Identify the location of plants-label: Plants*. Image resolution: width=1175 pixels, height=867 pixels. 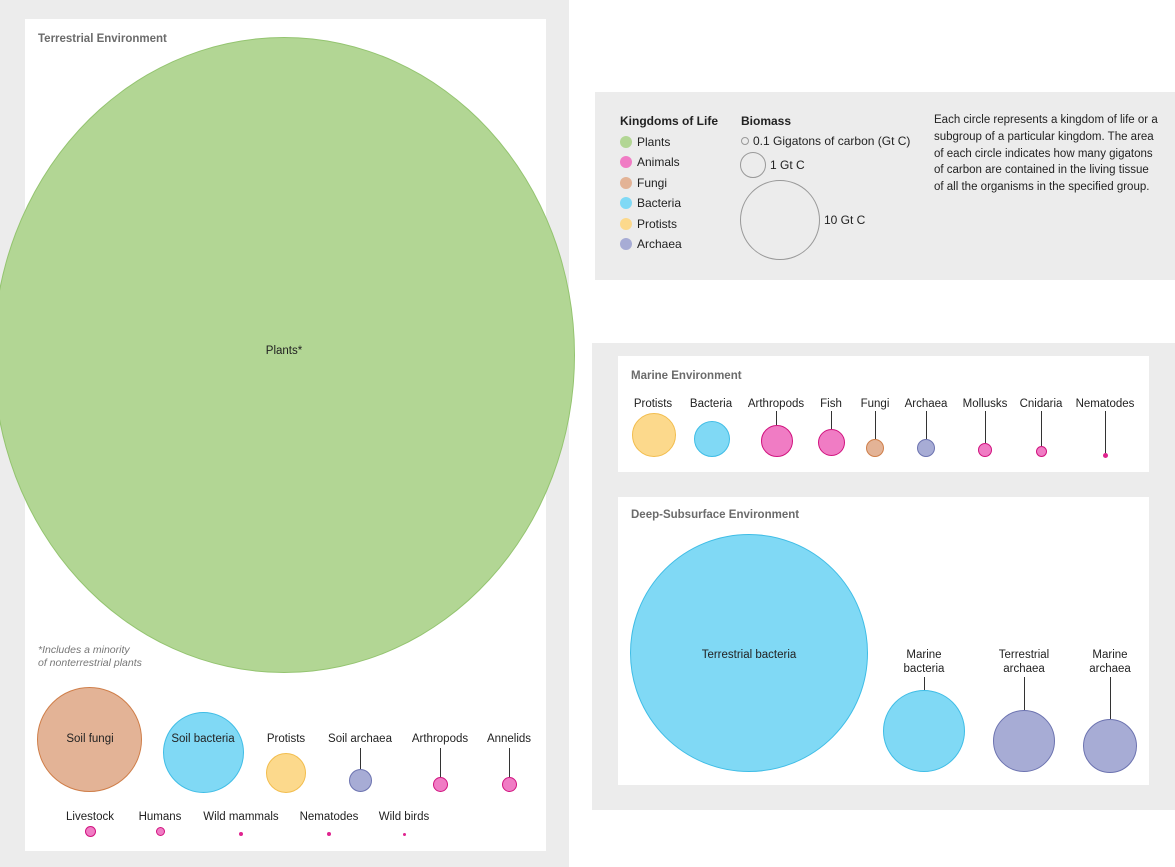
(284, 351).